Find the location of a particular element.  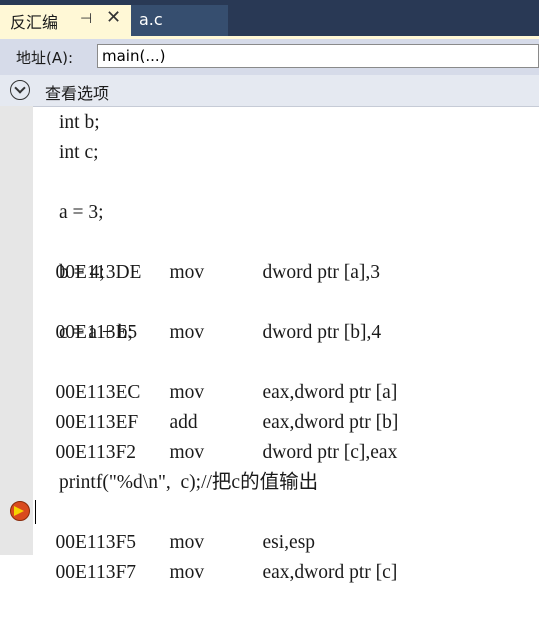

breakpoint-current-instruction-icon is located at coordinates (20, 511).